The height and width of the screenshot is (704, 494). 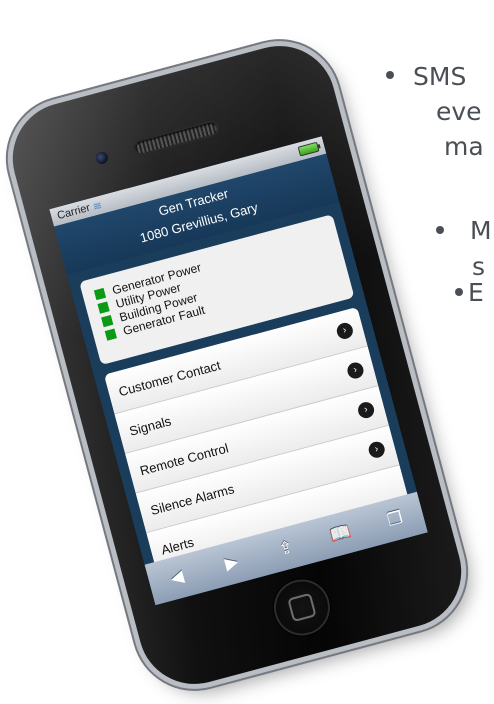 I want to click on share-icon: ⇪, so click(x=286, y=548).